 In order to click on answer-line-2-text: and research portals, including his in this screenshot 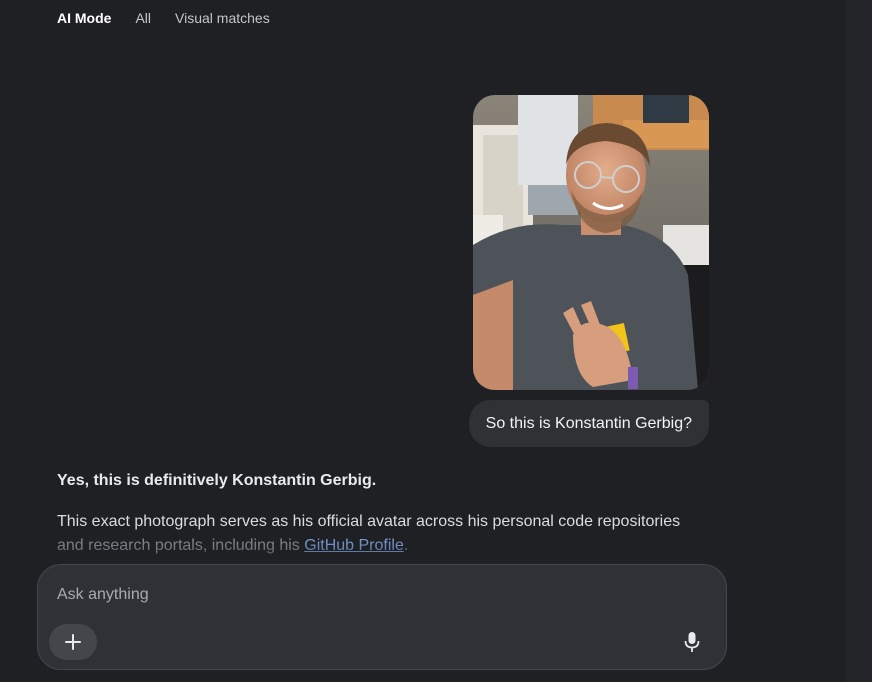, I will do `click(181, 545)`.